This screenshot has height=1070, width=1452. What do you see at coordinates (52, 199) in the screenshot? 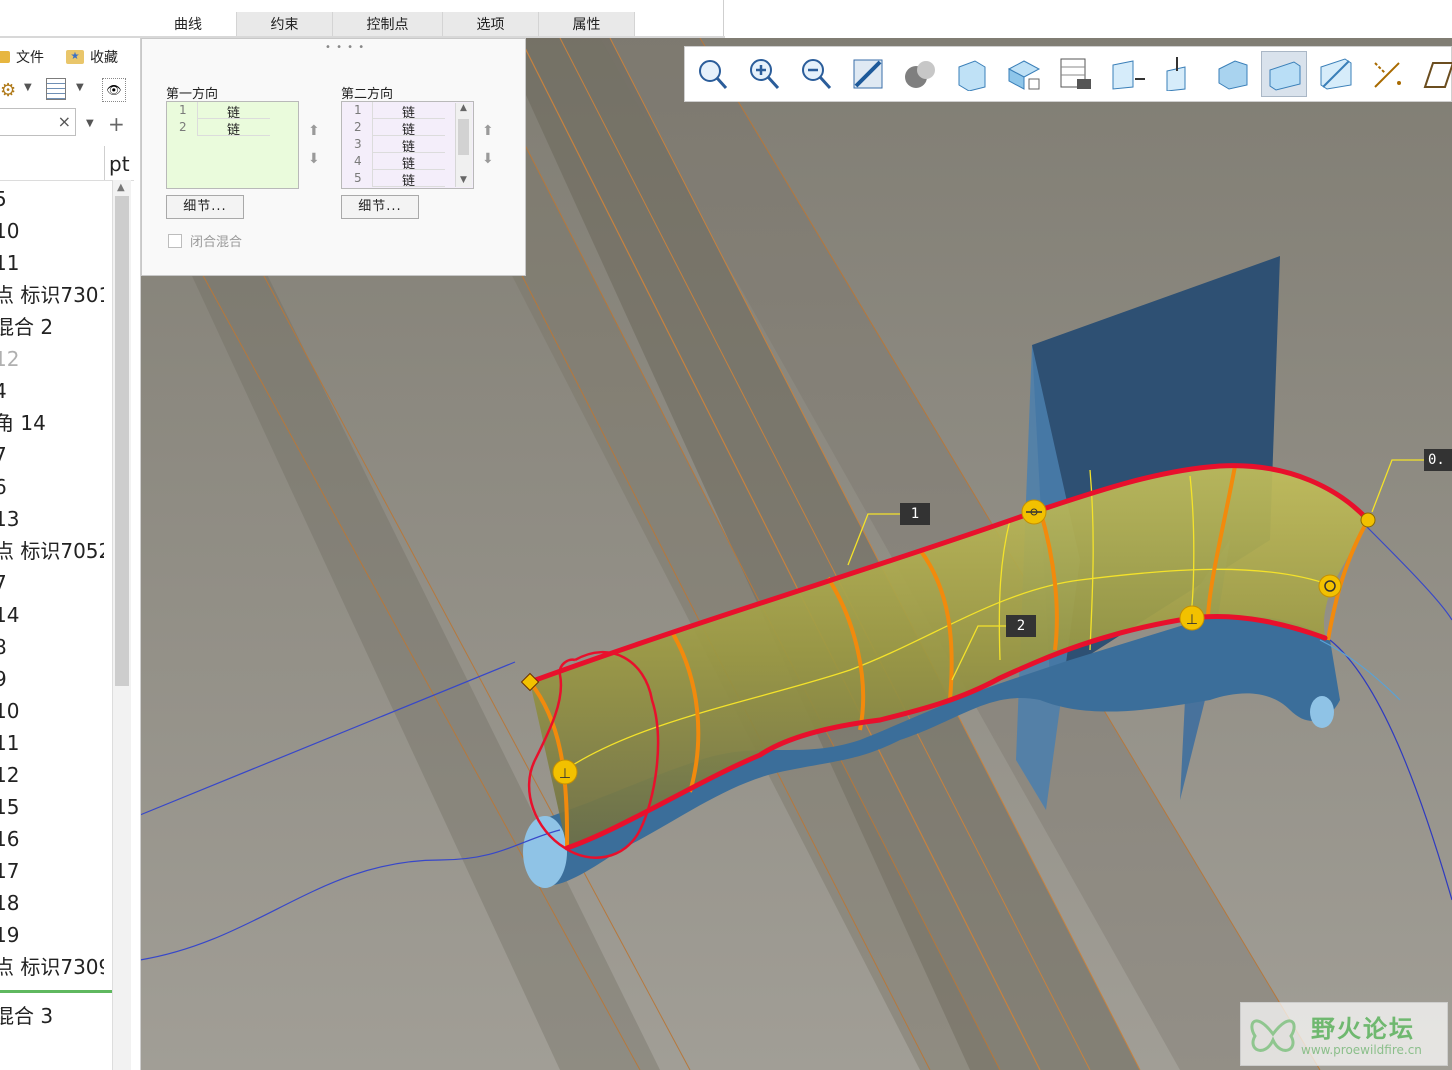
I see `tree-item: 5` at bounding box center [52, 199].